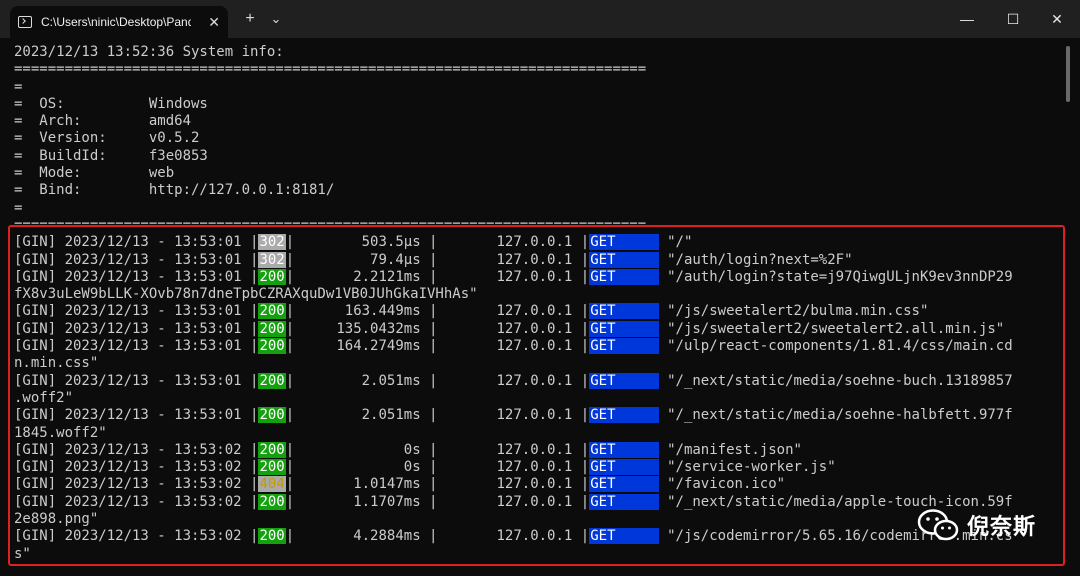 The image size is (1080, 576). Describe the element at coordinates (25, 22) in the screenshot. I see `terminal-icon` at that location.